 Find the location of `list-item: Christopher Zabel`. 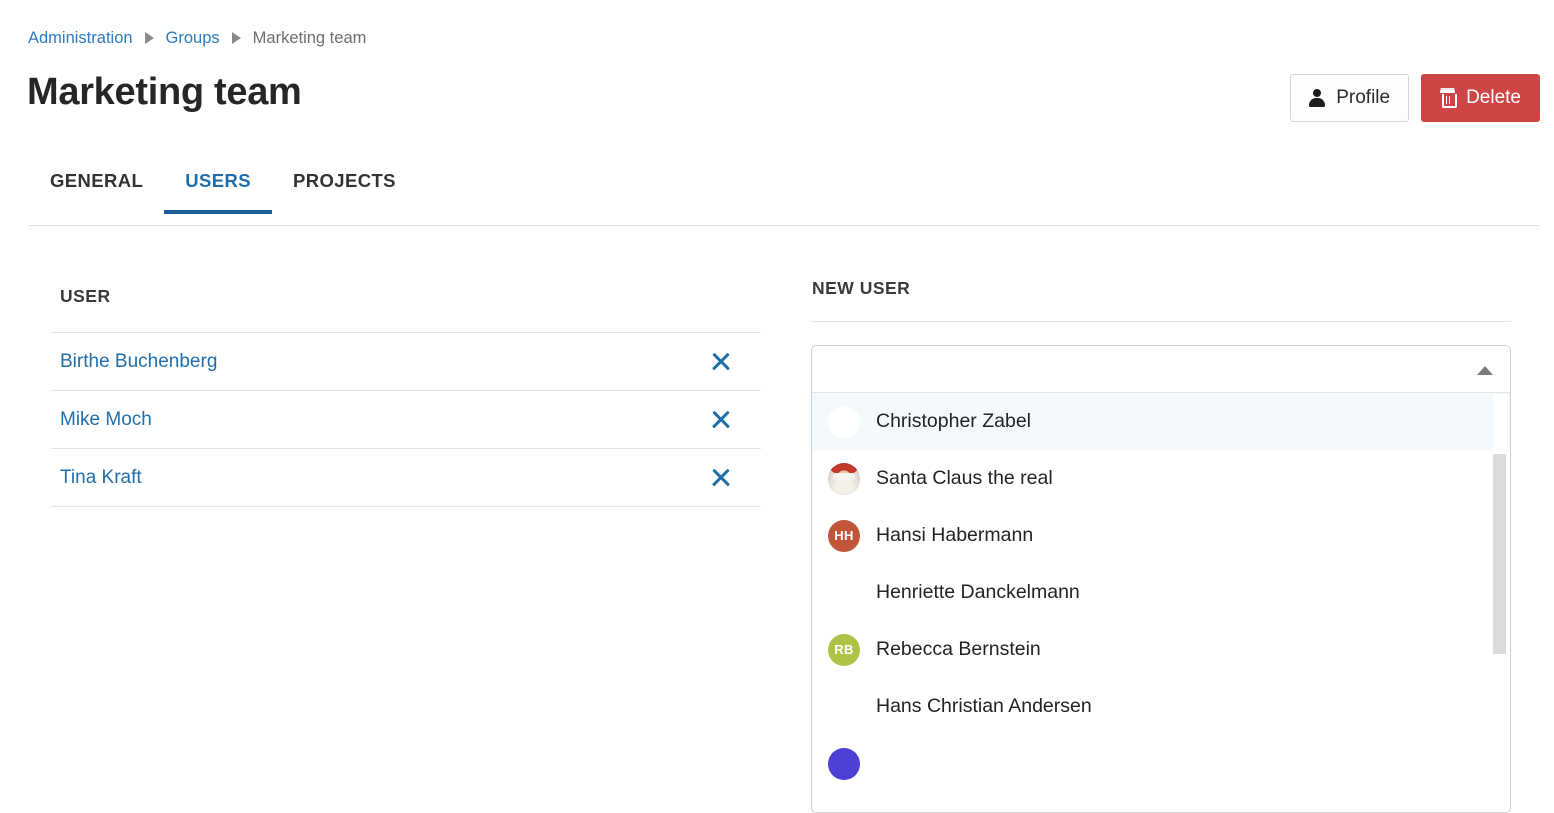

list-item: Christopher Zabel is located at coordinates (1161, 421).